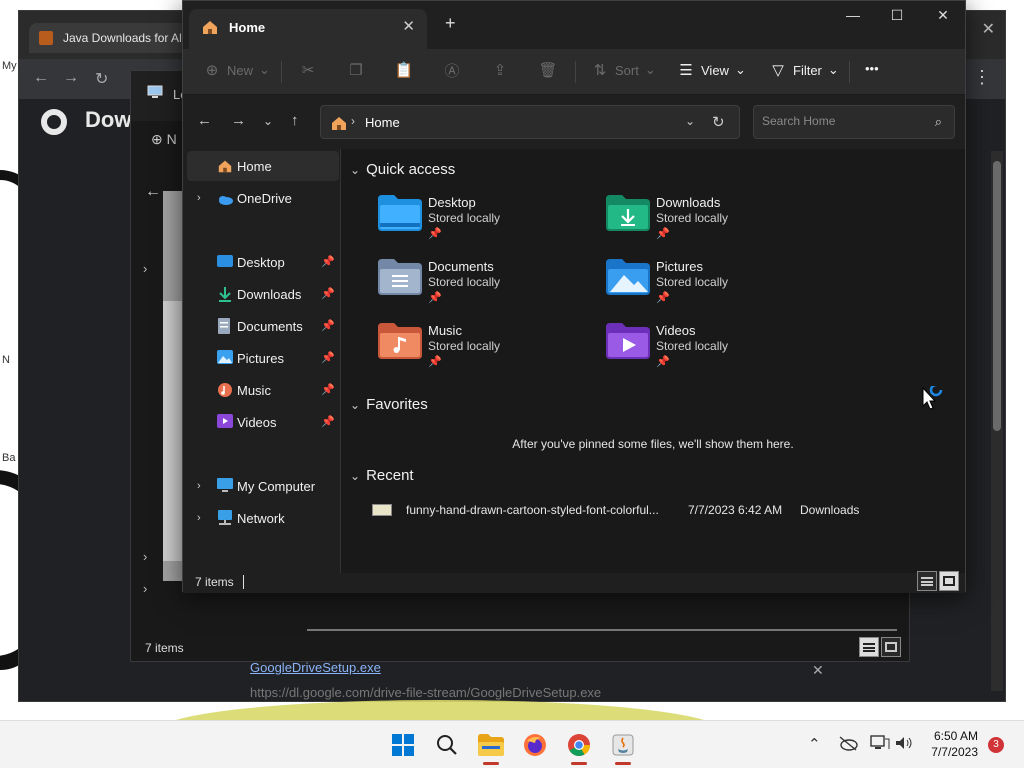 The image size is (1024, 768). Describe the element at coordinates (997, 296) in the screenshot. I see `scrollbar-thumb` at that location.